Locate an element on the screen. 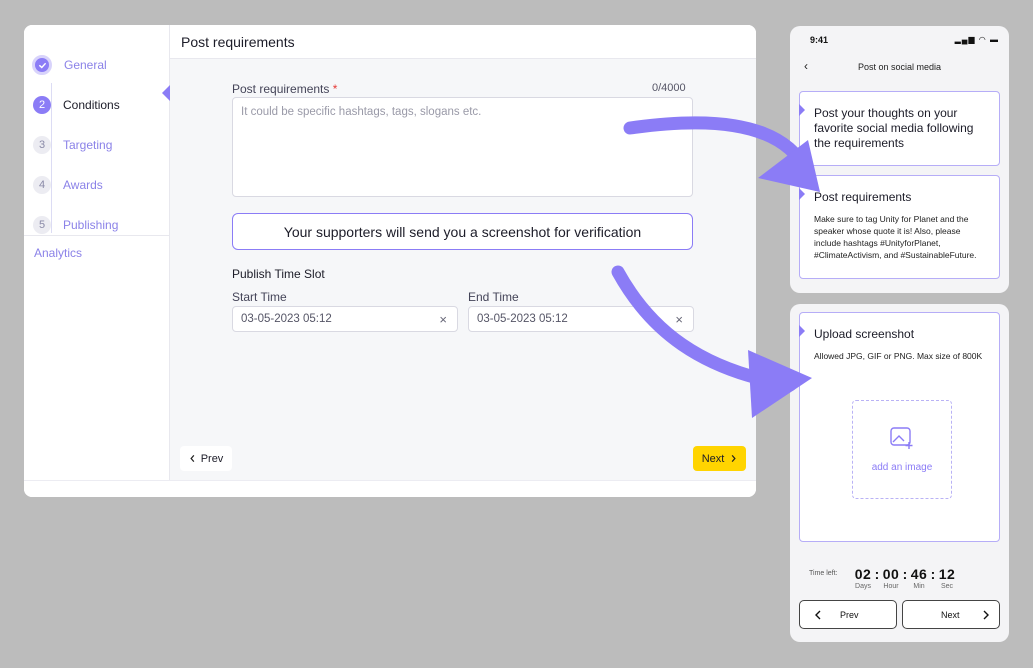 The width and height of the screenshot is (1033, 668). page-title: Post requirements is located at coordinates (463, 42).